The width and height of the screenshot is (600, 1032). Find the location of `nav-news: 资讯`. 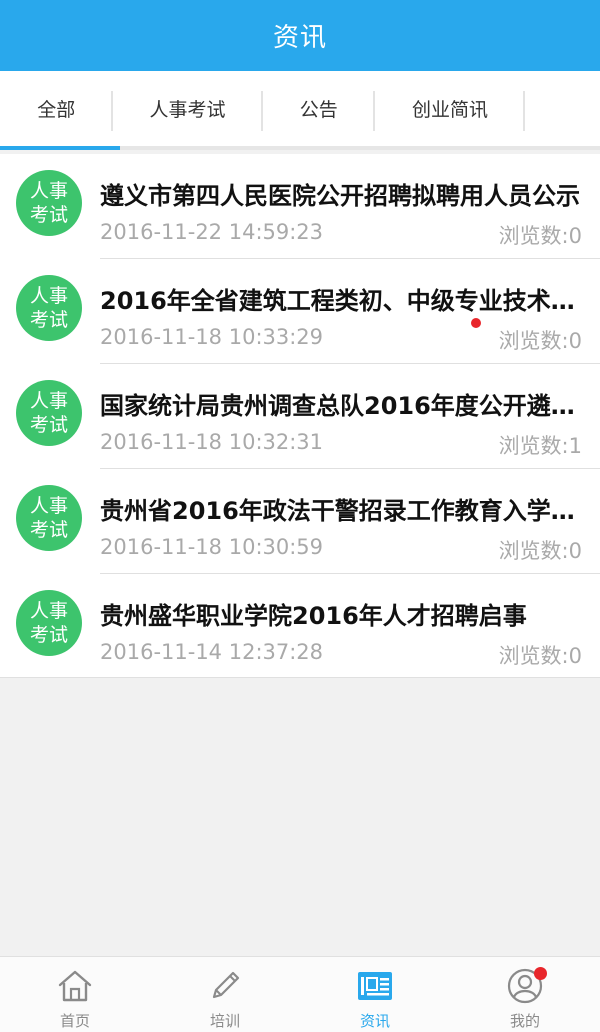

nav-news: 资讯 is located at coordinates (375, 994).